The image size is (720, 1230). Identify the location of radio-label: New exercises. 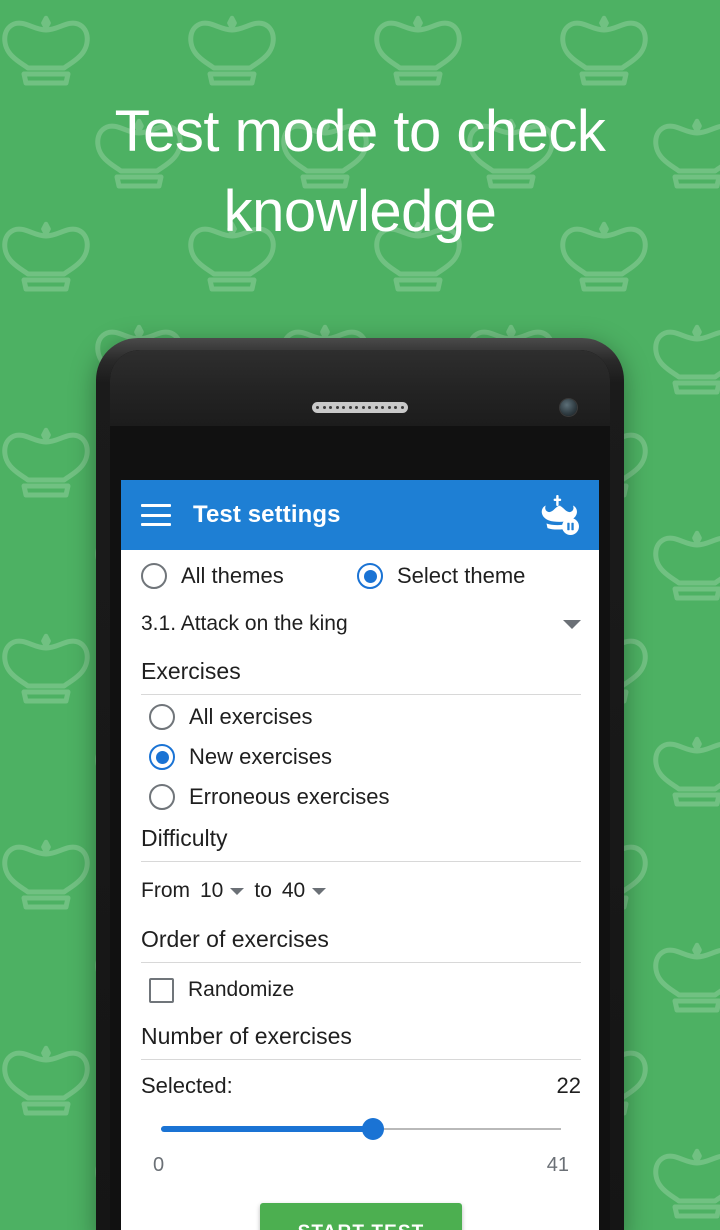
(261, 756).